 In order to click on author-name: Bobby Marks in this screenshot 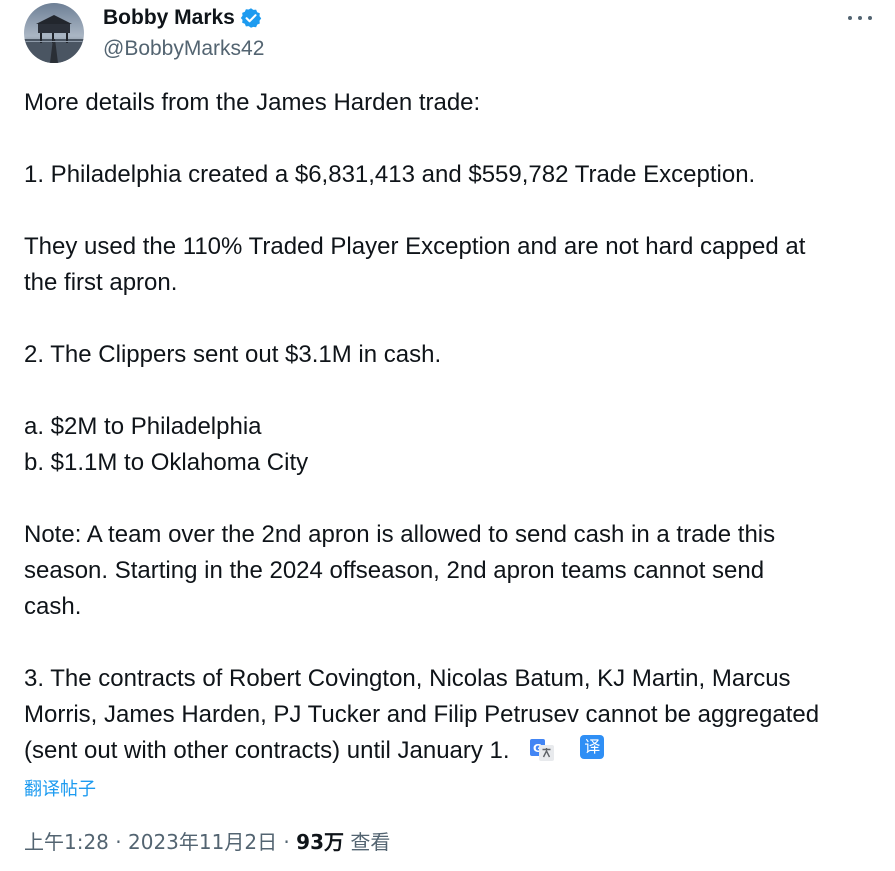, I will do `click(169, 18)`.